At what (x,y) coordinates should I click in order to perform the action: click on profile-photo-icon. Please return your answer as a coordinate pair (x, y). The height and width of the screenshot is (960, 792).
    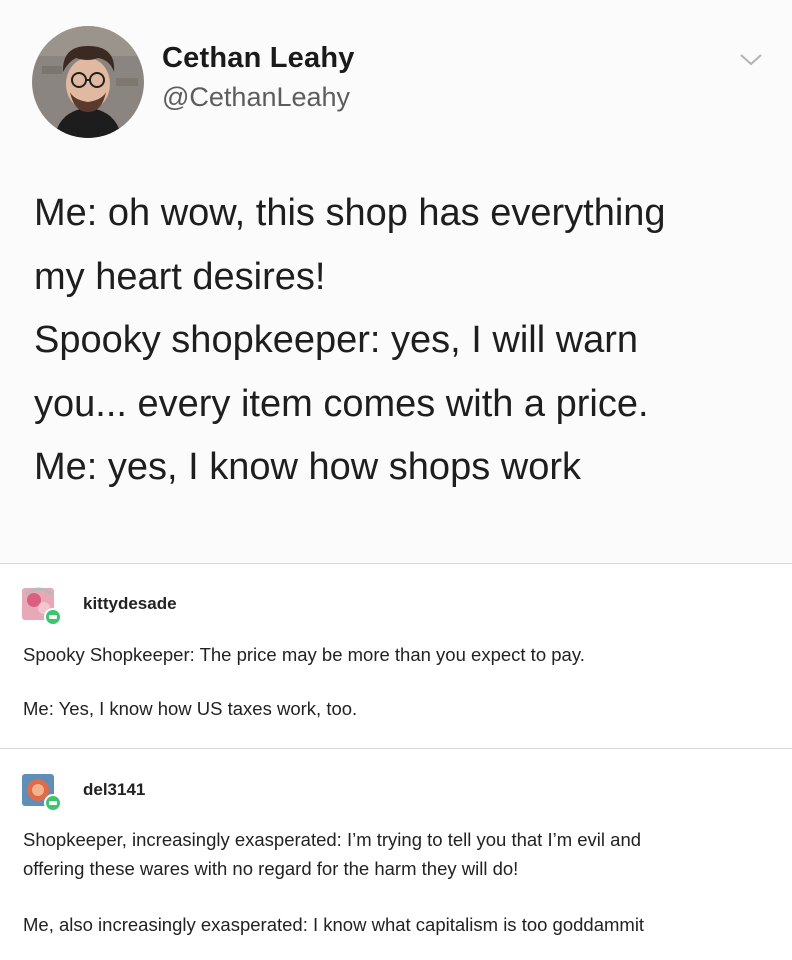
    Looking at the image, I should click on (88, 82).